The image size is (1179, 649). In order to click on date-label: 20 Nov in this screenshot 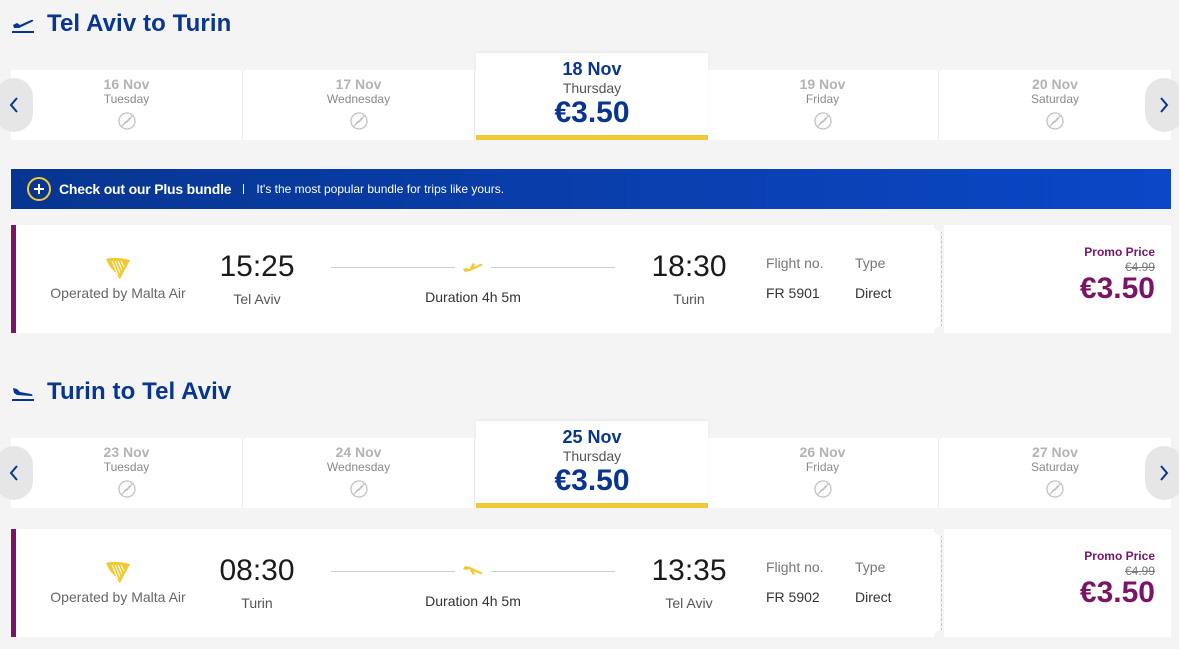, I will do `click(1055, 84)`.